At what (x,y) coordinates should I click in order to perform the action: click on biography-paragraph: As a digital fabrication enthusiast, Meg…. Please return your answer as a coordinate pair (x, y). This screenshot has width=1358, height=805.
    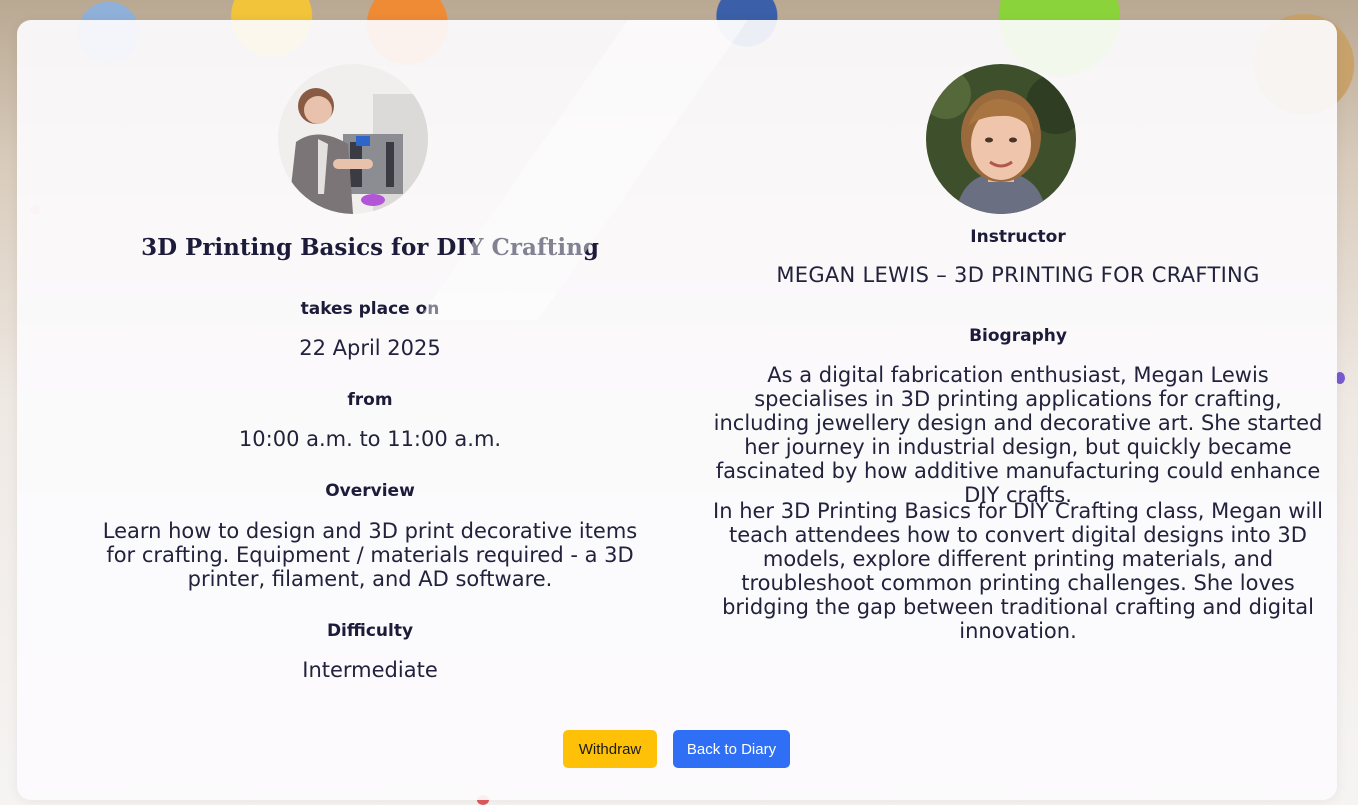
    Looking at the image, I should click on (1018, 435).